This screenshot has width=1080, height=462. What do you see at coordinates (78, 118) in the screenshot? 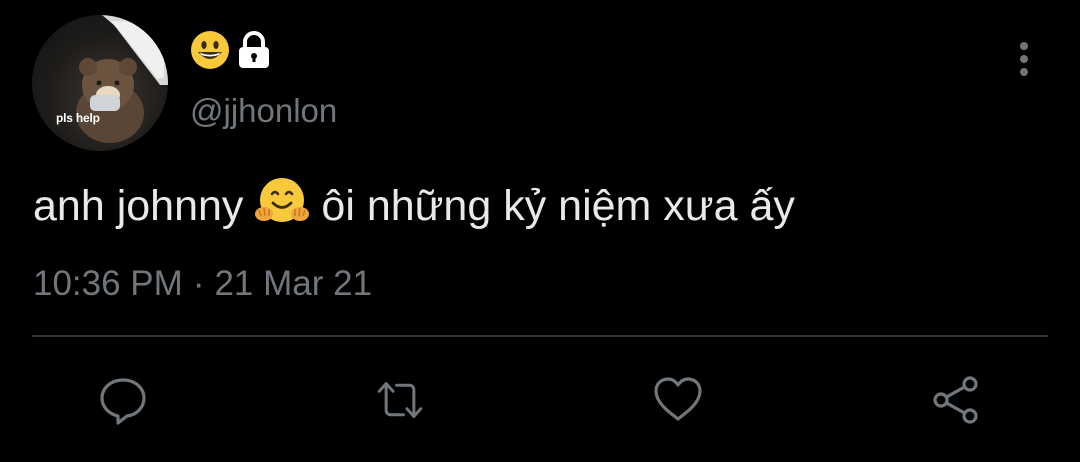
I see `avatar-caption: pls help` at bounding box center [78, 118].